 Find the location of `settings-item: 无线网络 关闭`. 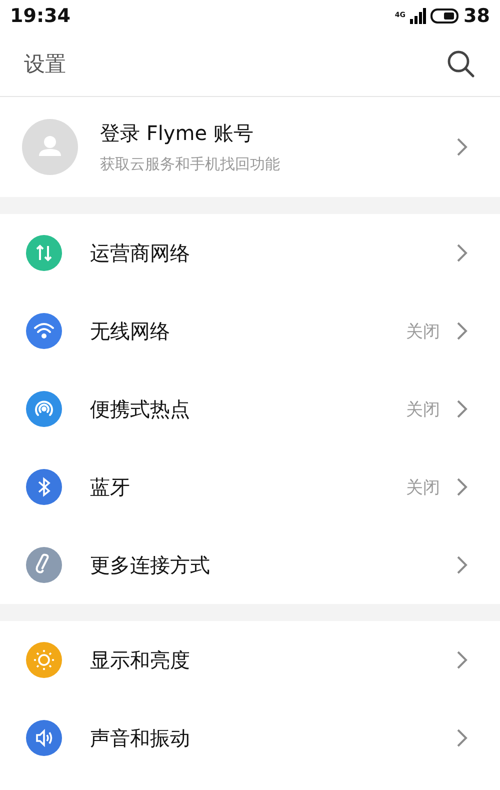

settings-item: 无线网络 关闭 is located at coordinates (250, 331).